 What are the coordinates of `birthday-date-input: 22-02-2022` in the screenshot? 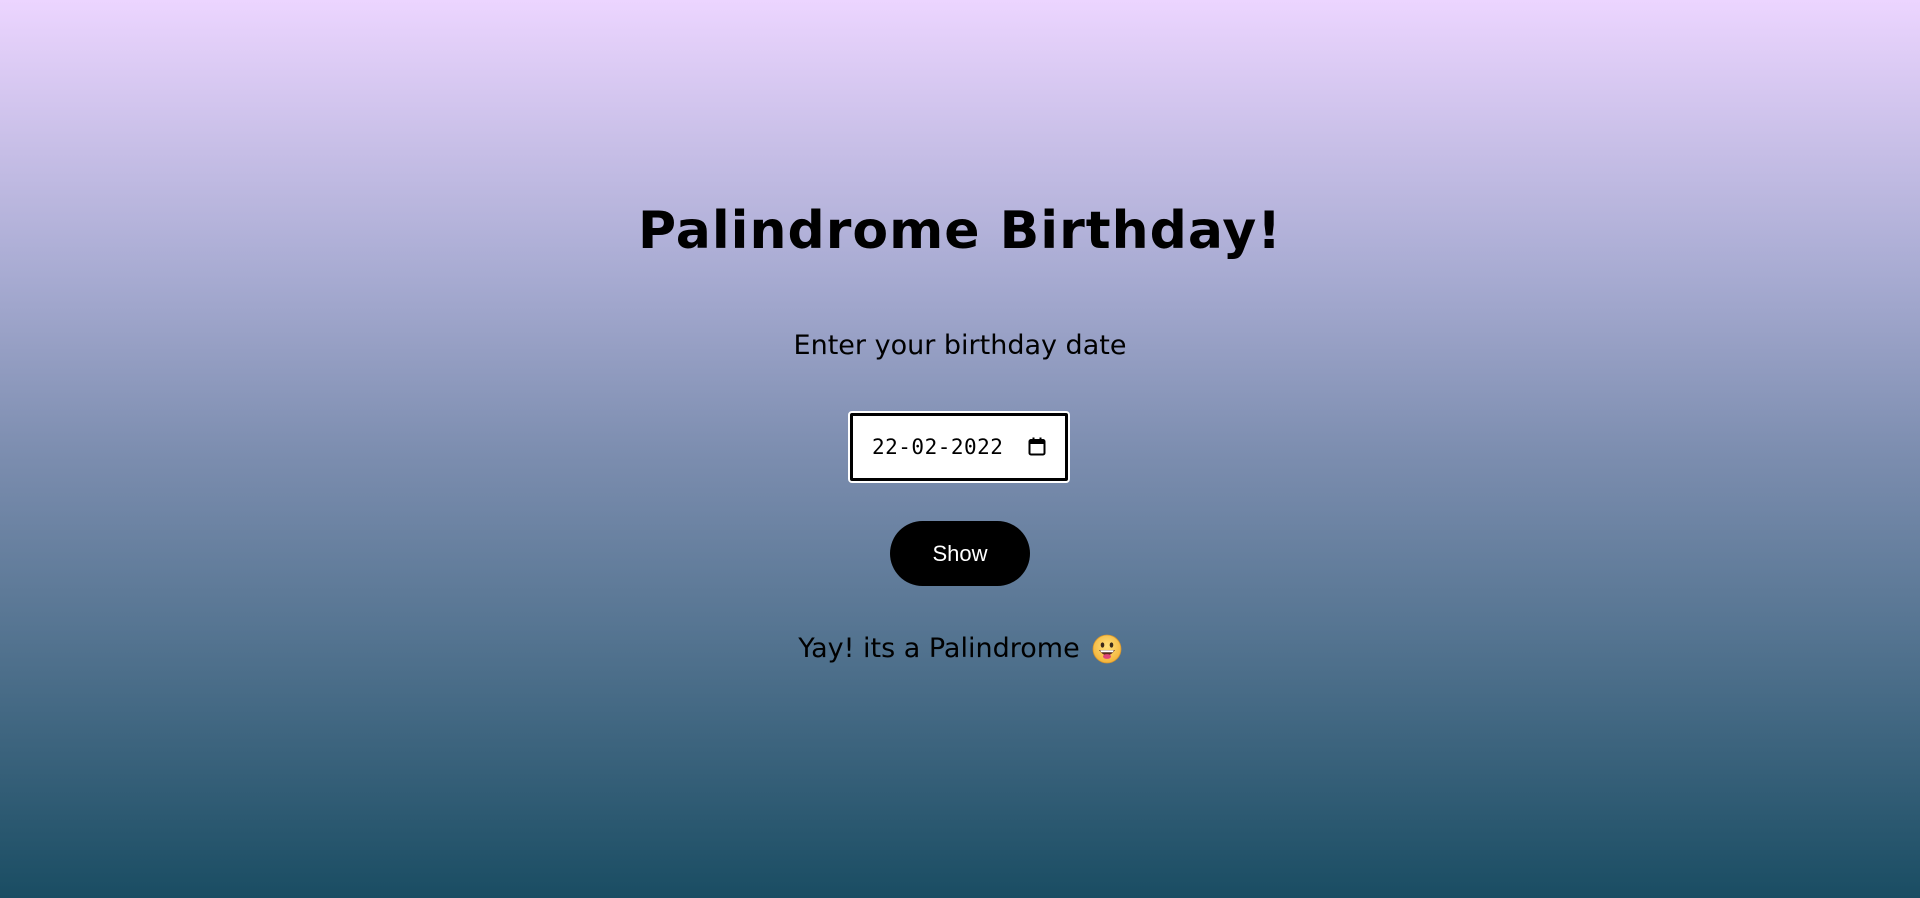 It's located at (959, 447).